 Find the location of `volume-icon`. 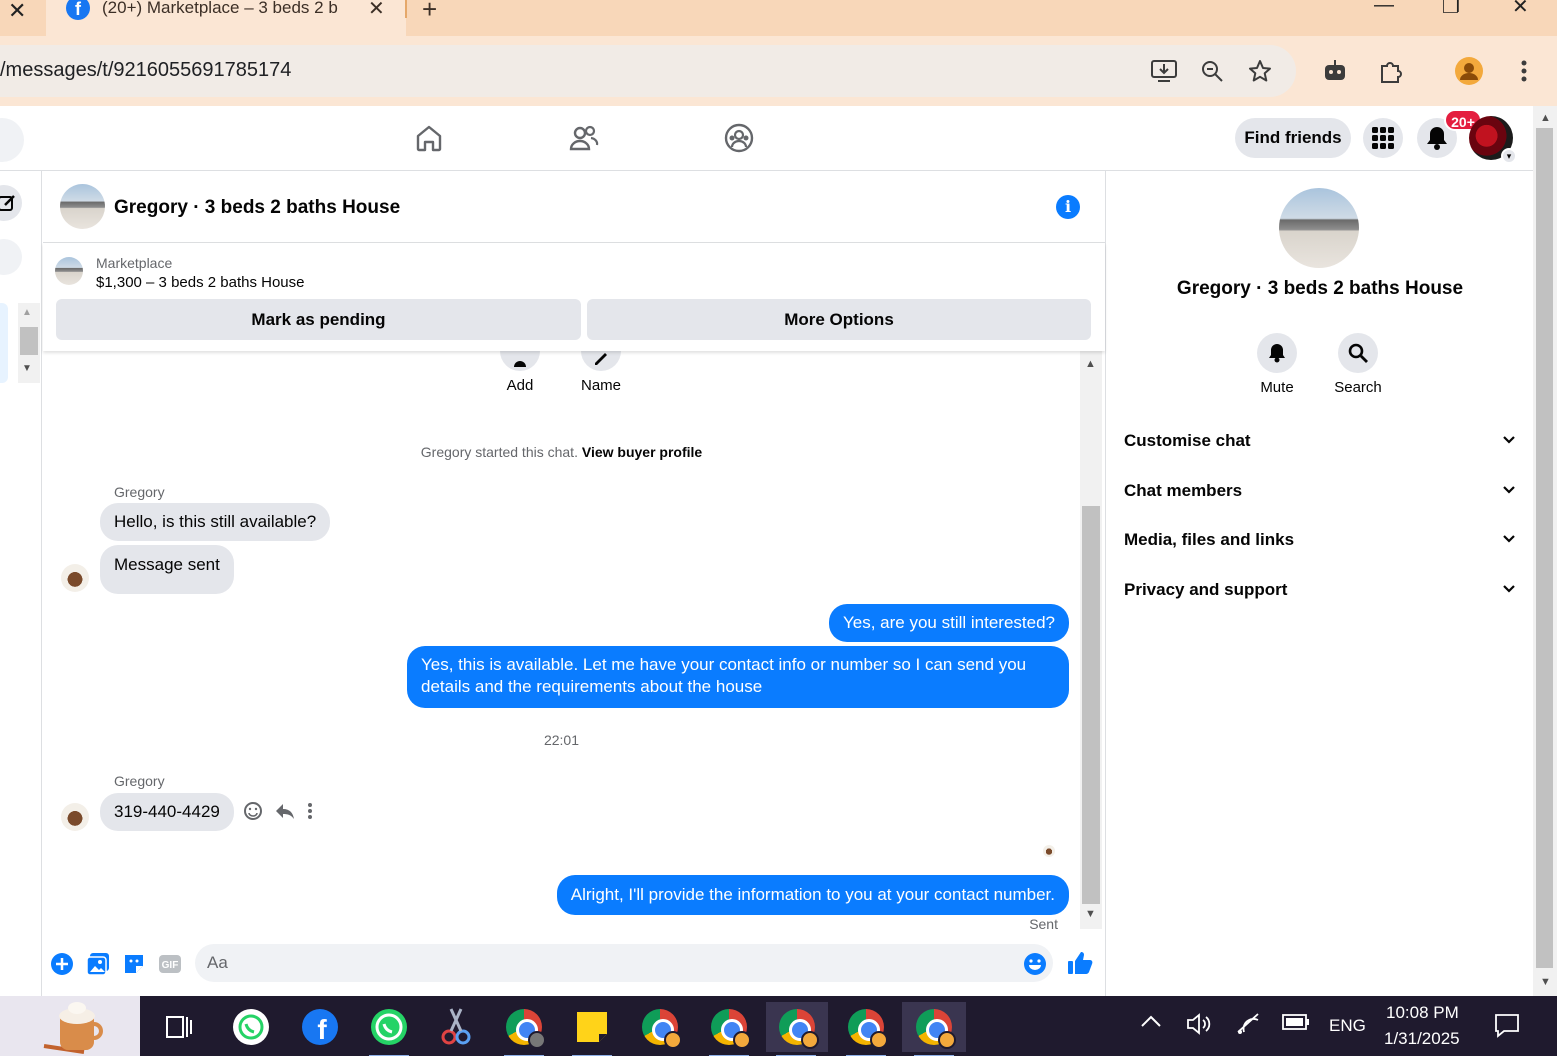

volume-icon is located at coordinates (1199, 1026).